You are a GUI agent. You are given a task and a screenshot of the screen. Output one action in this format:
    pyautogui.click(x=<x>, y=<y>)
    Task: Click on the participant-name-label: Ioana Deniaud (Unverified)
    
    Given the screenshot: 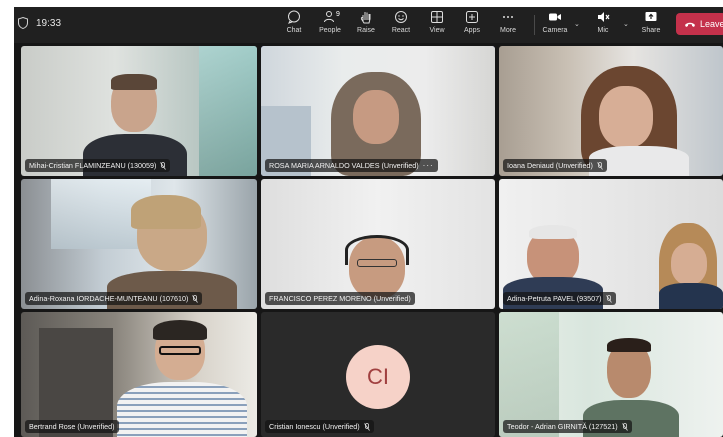 What is the action you would take?
    pyautogui.click(x=555, y=165)
    